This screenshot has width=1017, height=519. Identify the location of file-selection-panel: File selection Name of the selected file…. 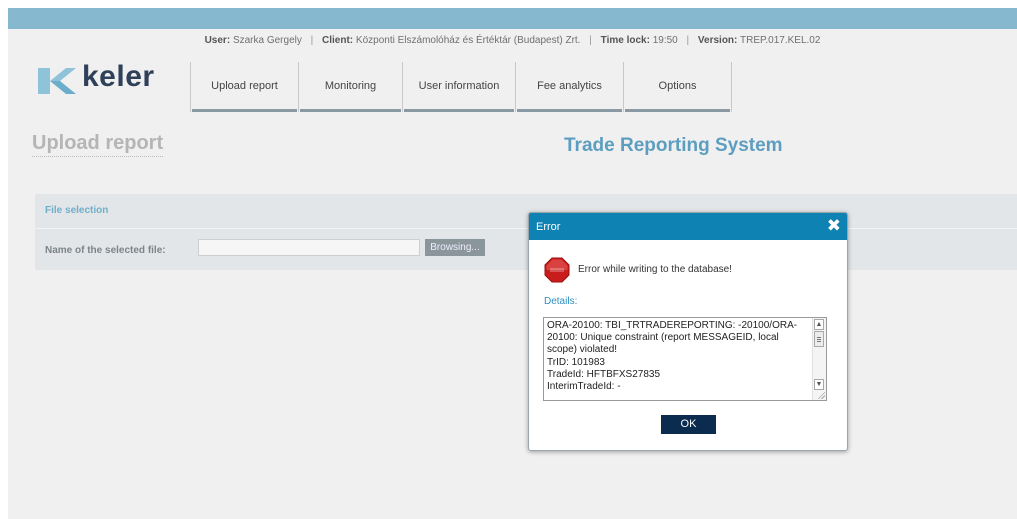
(526, 232).